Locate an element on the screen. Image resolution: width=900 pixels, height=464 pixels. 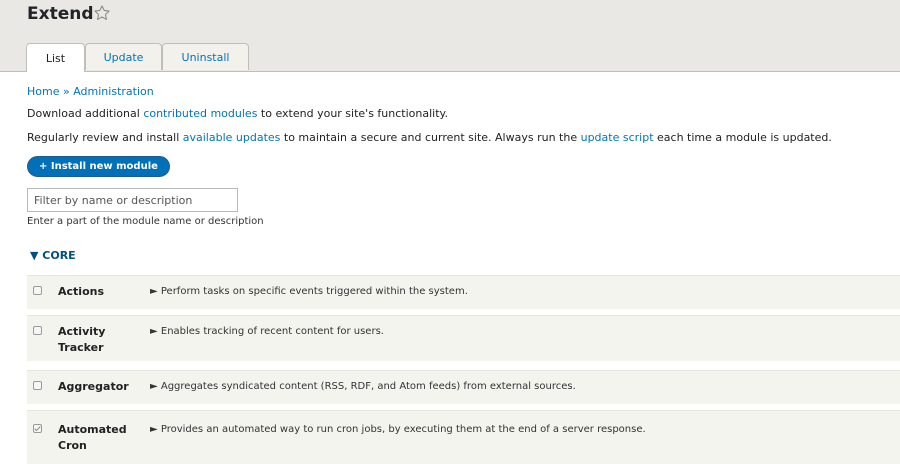
intro-text: Regularly review and install is located at coordinates (105, 137).